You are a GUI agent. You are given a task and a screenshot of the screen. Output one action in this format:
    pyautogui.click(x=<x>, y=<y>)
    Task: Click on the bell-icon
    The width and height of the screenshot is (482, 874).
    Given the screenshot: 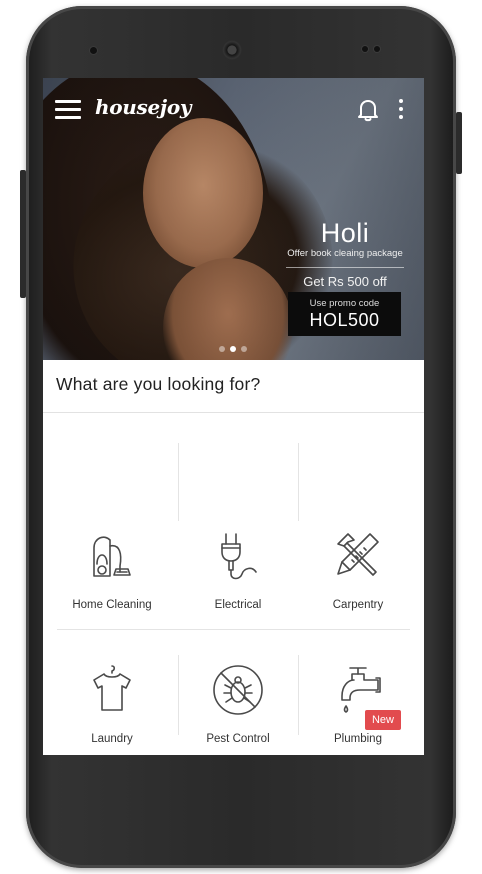 What is the action you would take?
    pyautogui.click(x=368, y=110)
    